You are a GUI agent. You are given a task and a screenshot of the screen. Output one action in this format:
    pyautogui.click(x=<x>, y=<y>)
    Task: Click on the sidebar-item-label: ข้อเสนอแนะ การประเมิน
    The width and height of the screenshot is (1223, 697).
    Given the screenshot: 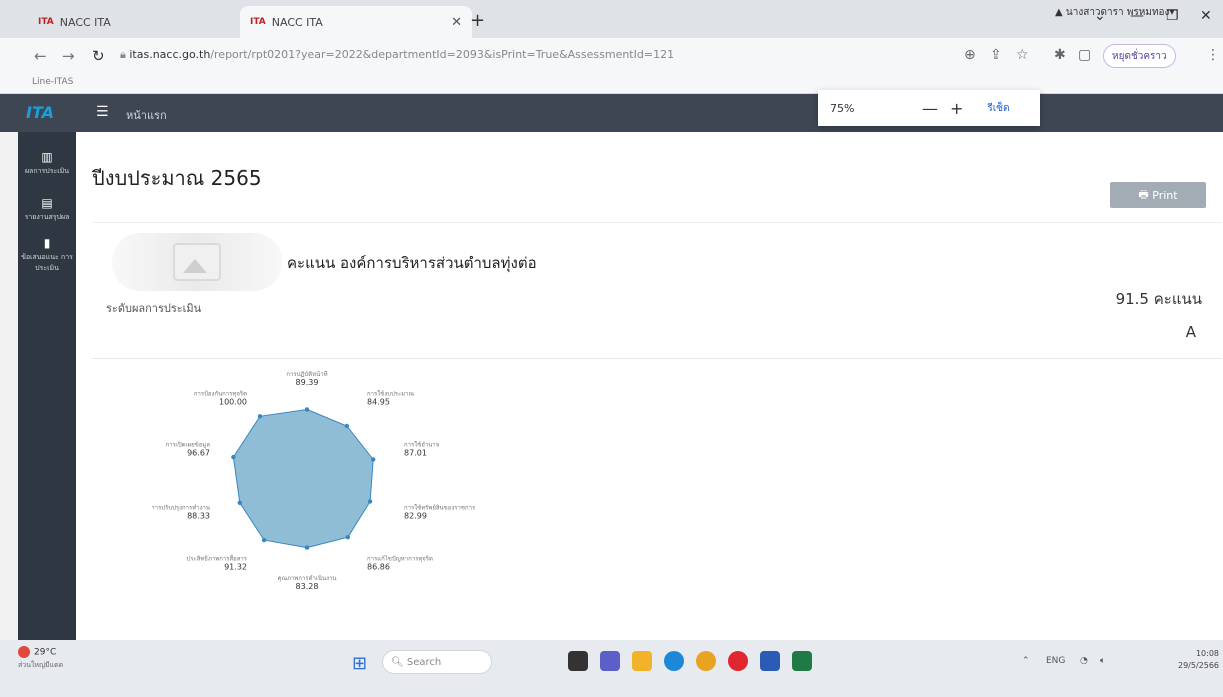 What is the action you would take?
    pyautogui.click(x=47, y=262)
    